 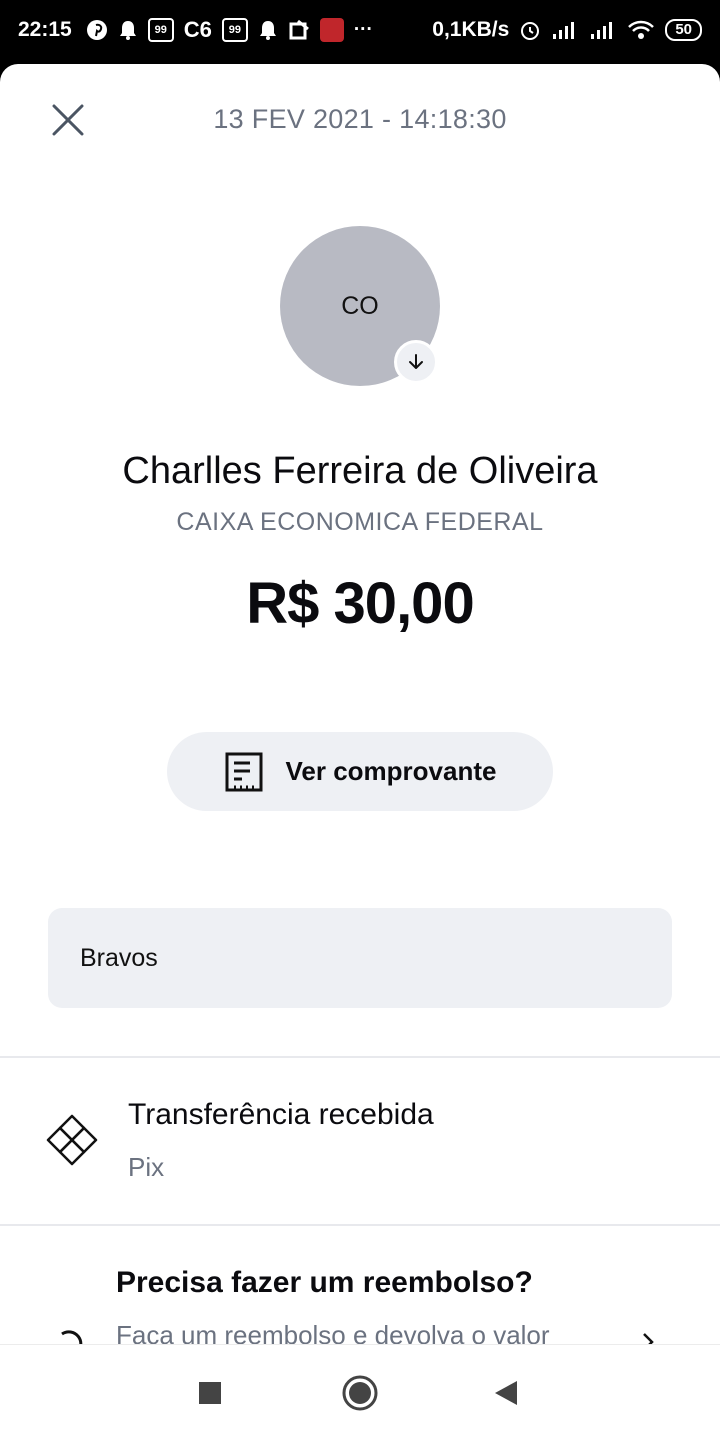 What do you see at coordinates (360, 1057) in the screenshot?
I see `divider` at bounding box center [360, 1057].